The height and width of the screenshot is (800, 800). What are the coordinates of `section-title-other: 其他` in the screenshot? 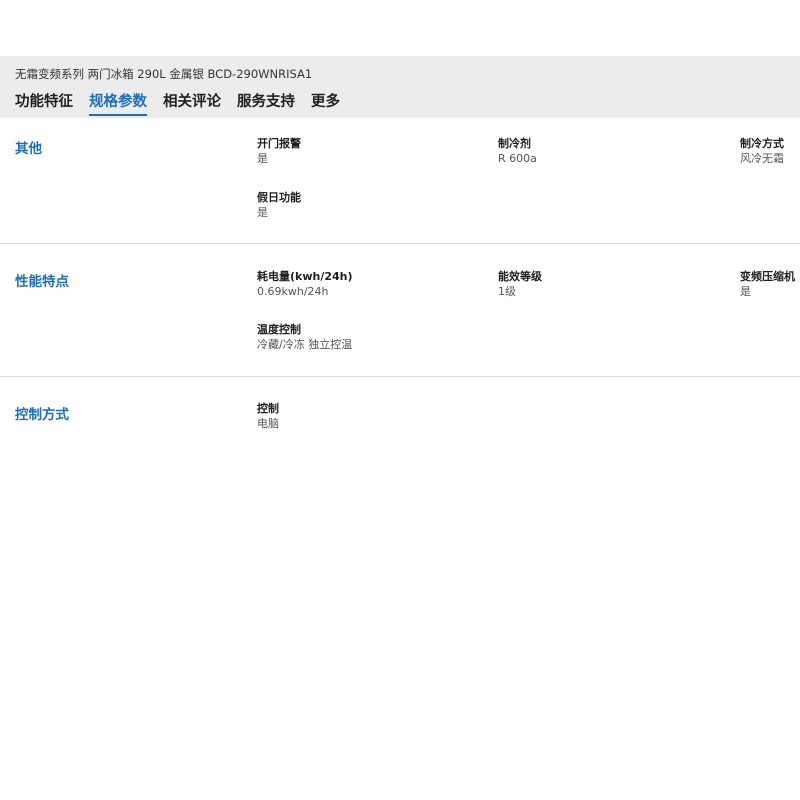 It's located at (28, 149).